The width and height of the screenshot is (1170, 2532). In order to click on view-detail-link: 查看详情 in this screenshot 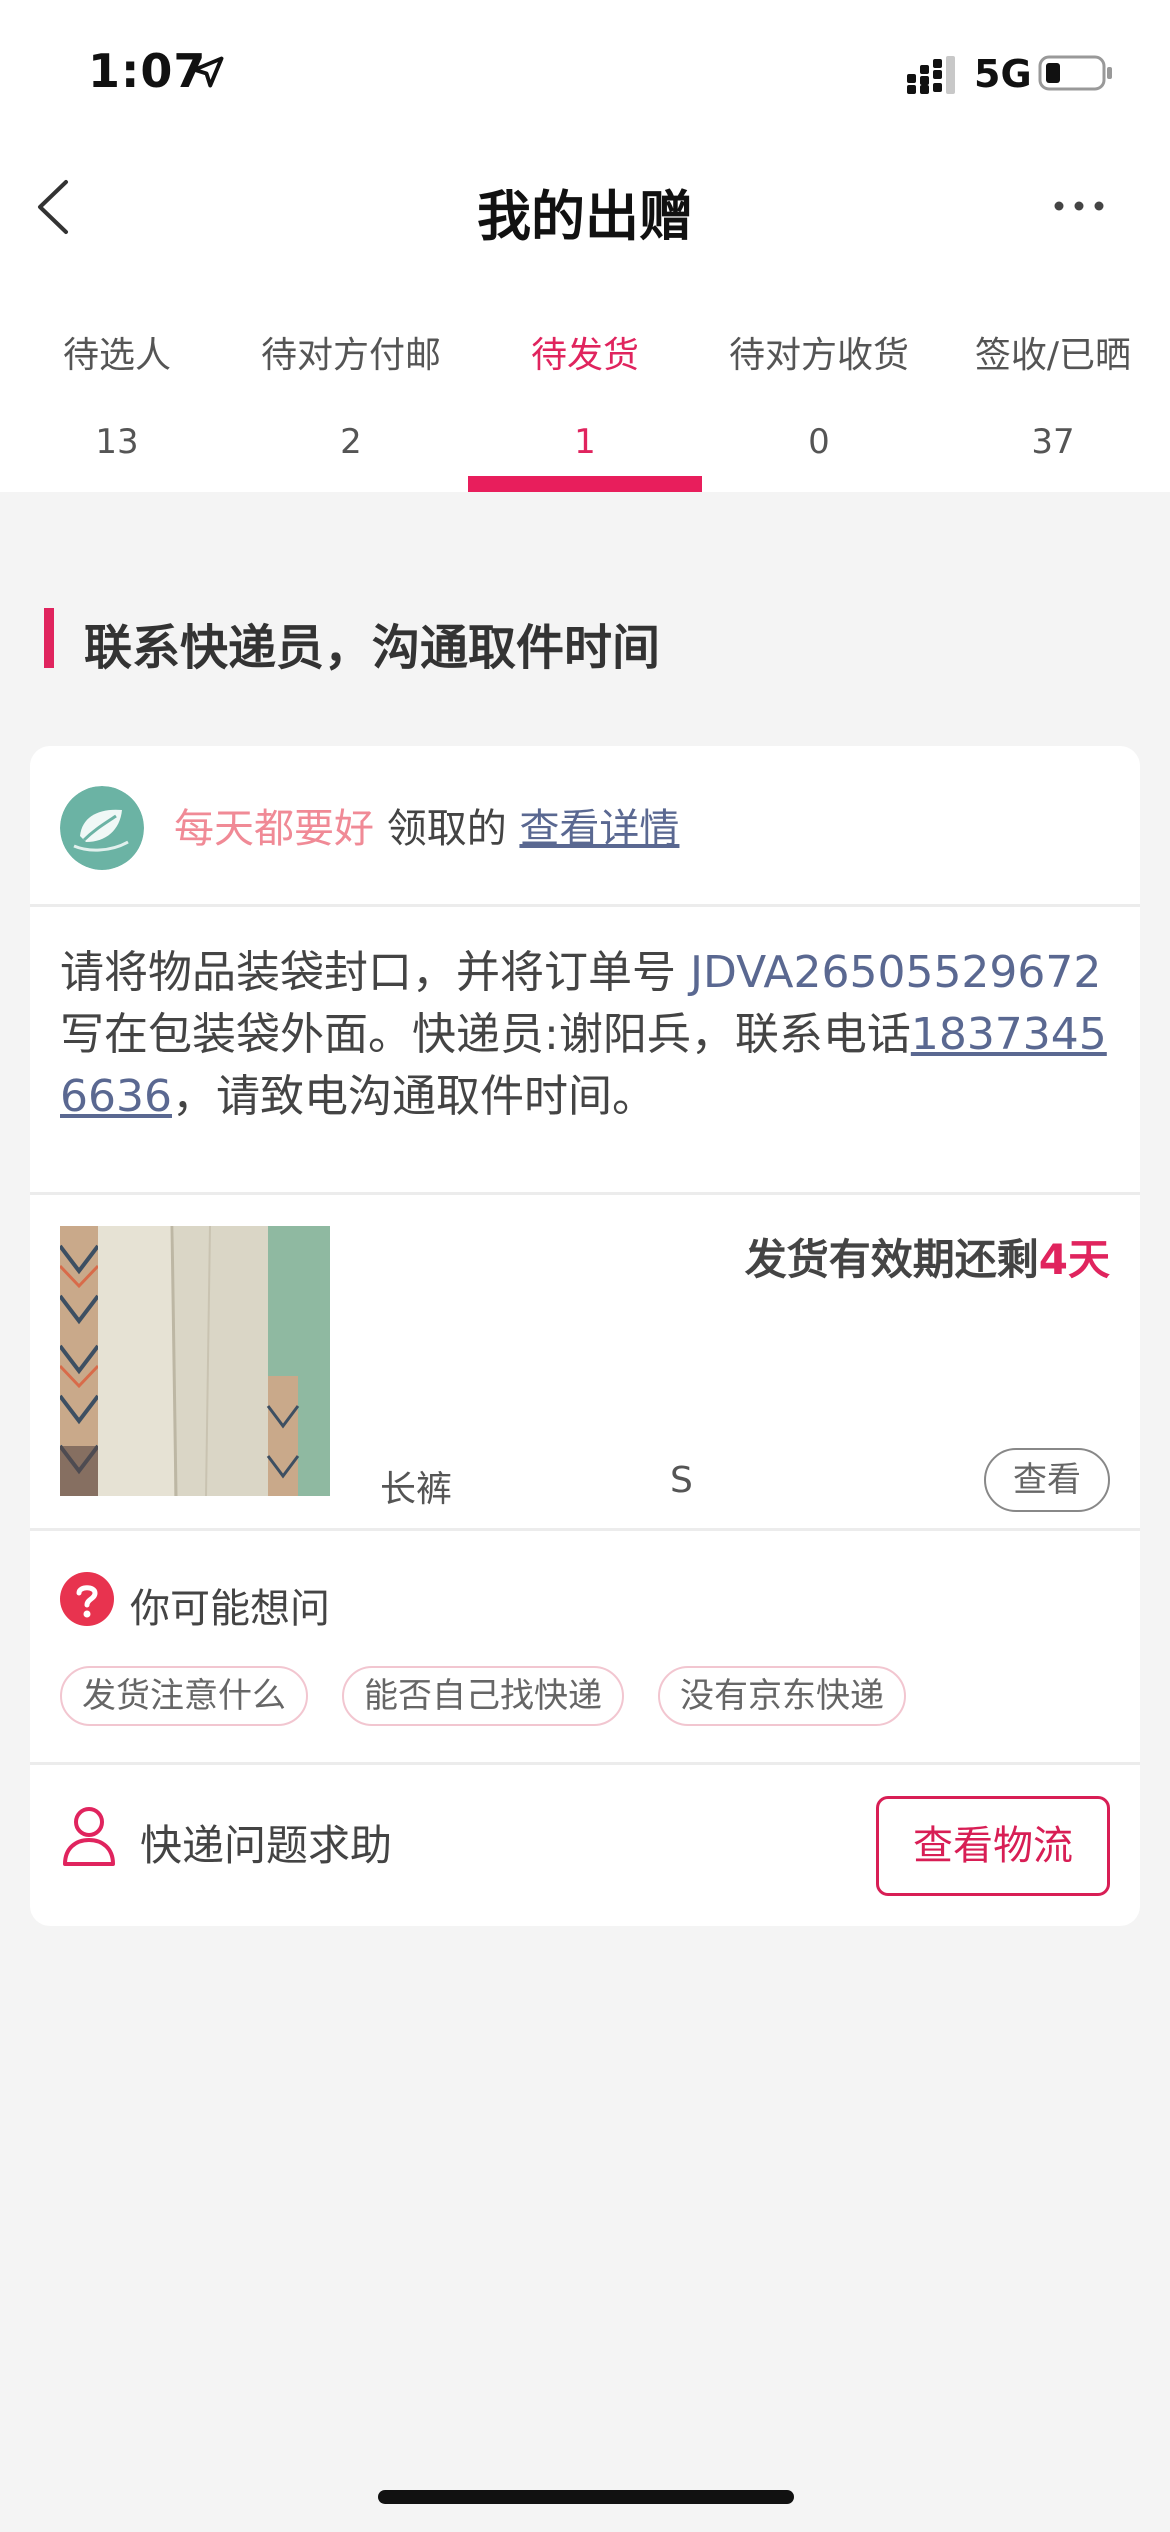, I will do `click(599, 829)`.